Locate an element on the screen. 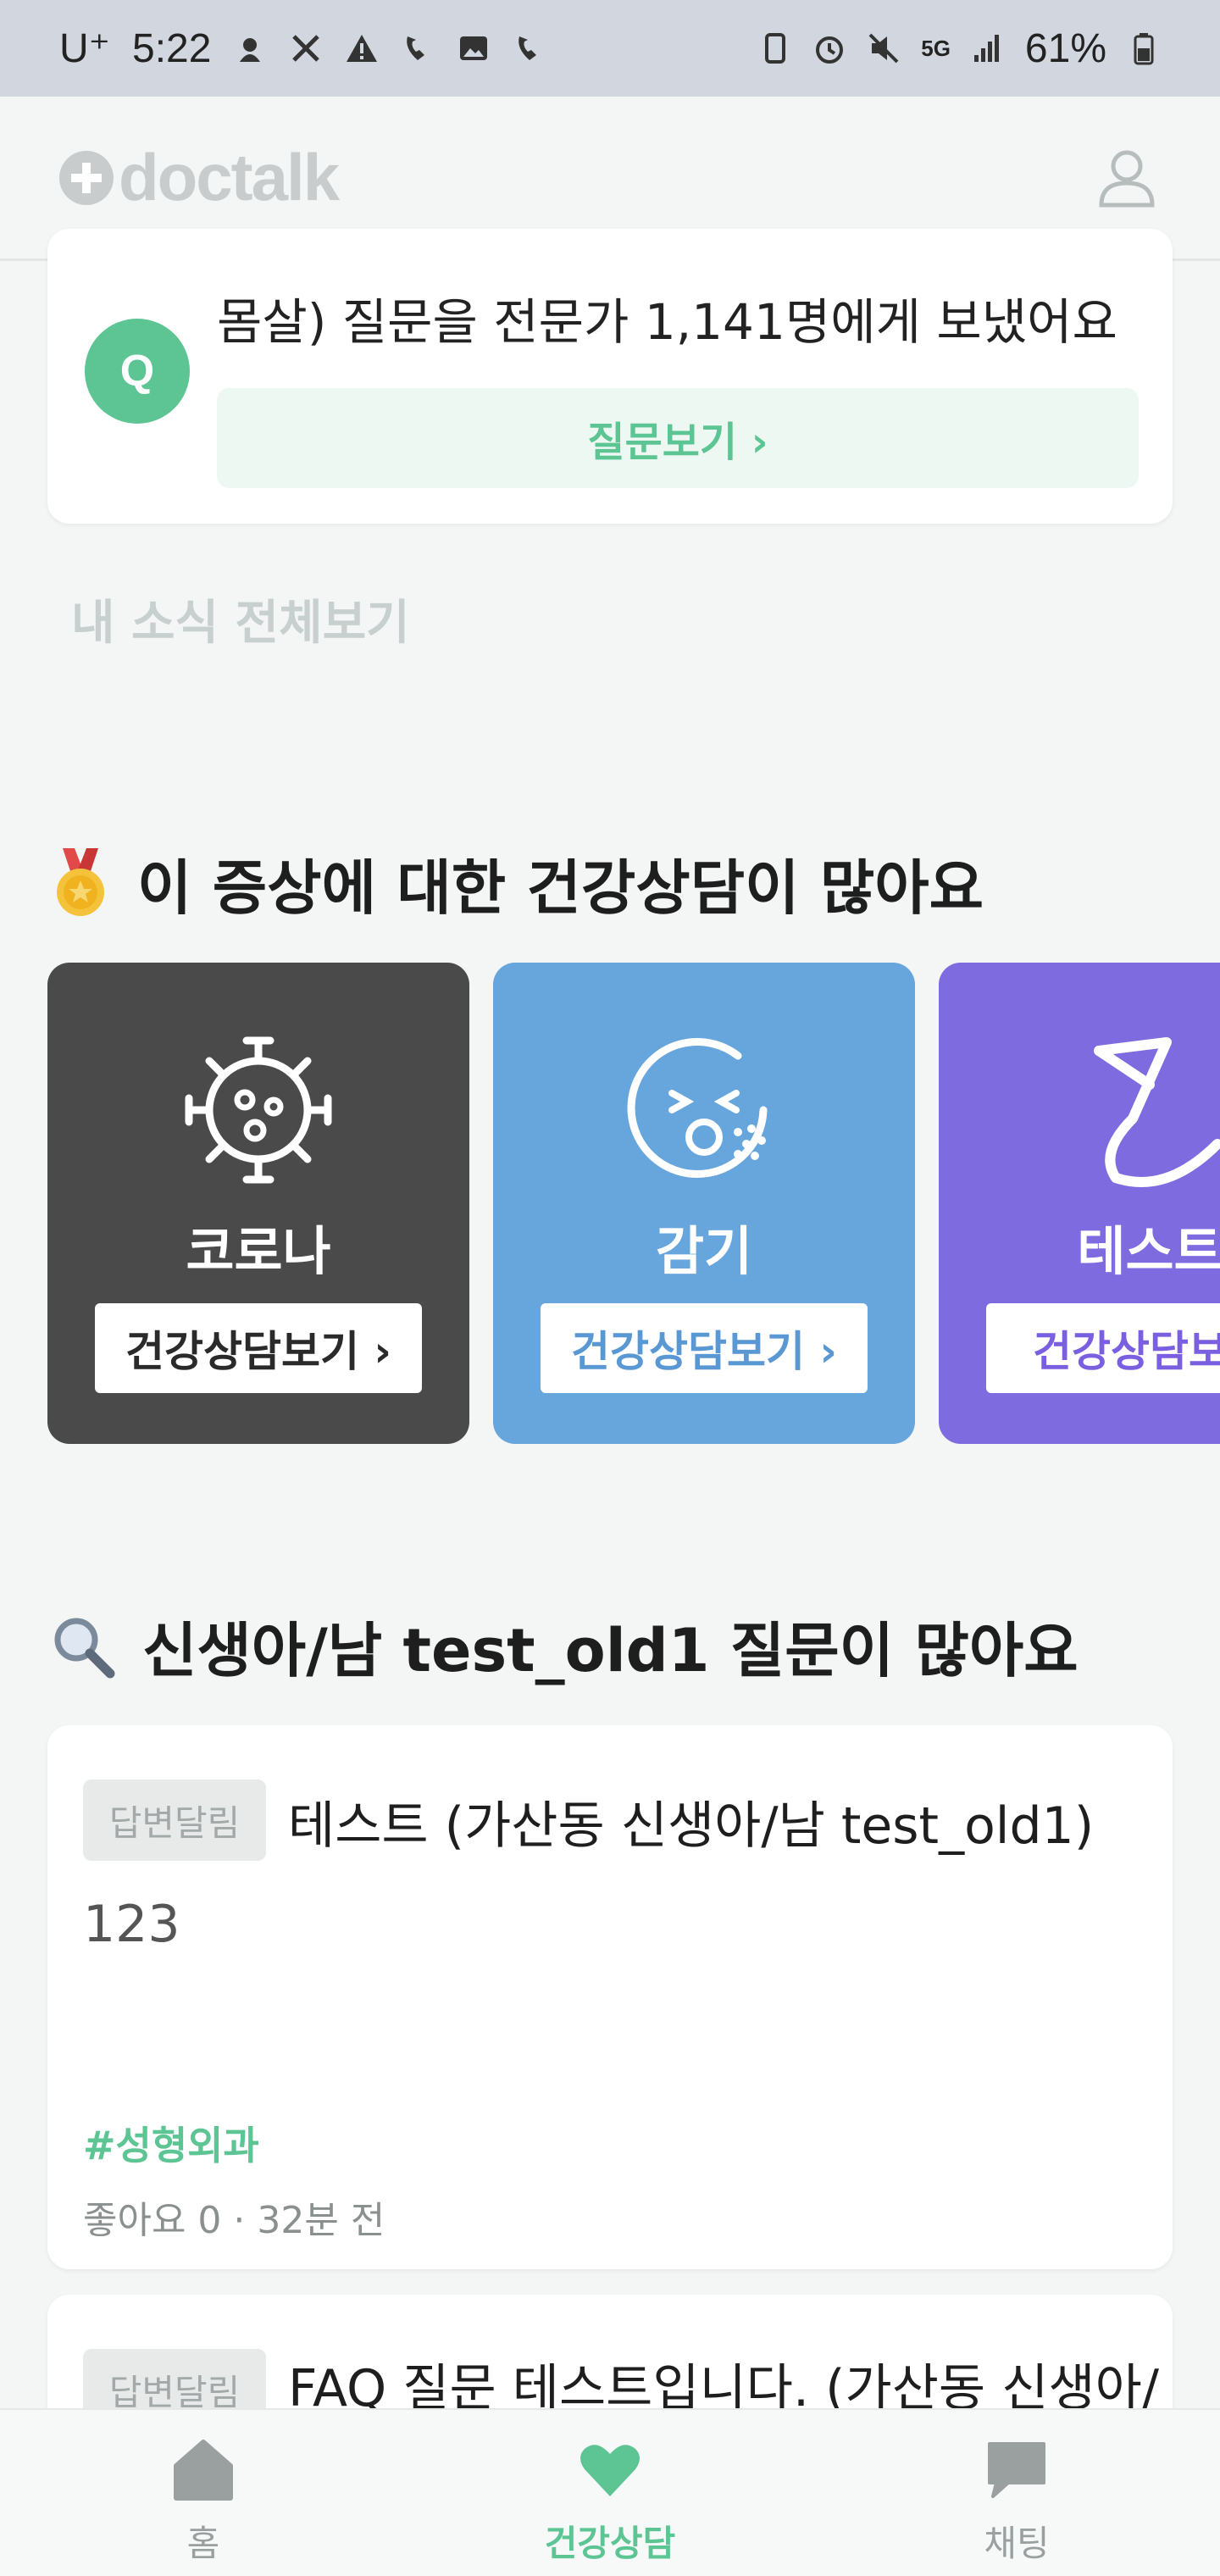 This screenshot has height=2576, width=1220. call-icon is located at coordinates (416, 48).